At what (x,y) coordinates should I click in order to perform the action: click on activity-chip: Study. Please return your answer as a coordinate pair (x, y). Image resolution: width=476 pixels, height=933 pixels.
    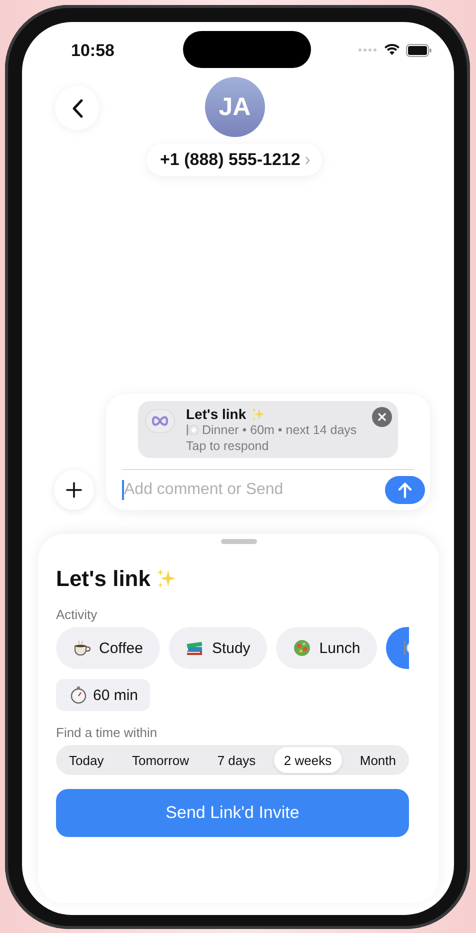
    Looking at the image, I should click on (218, 648).